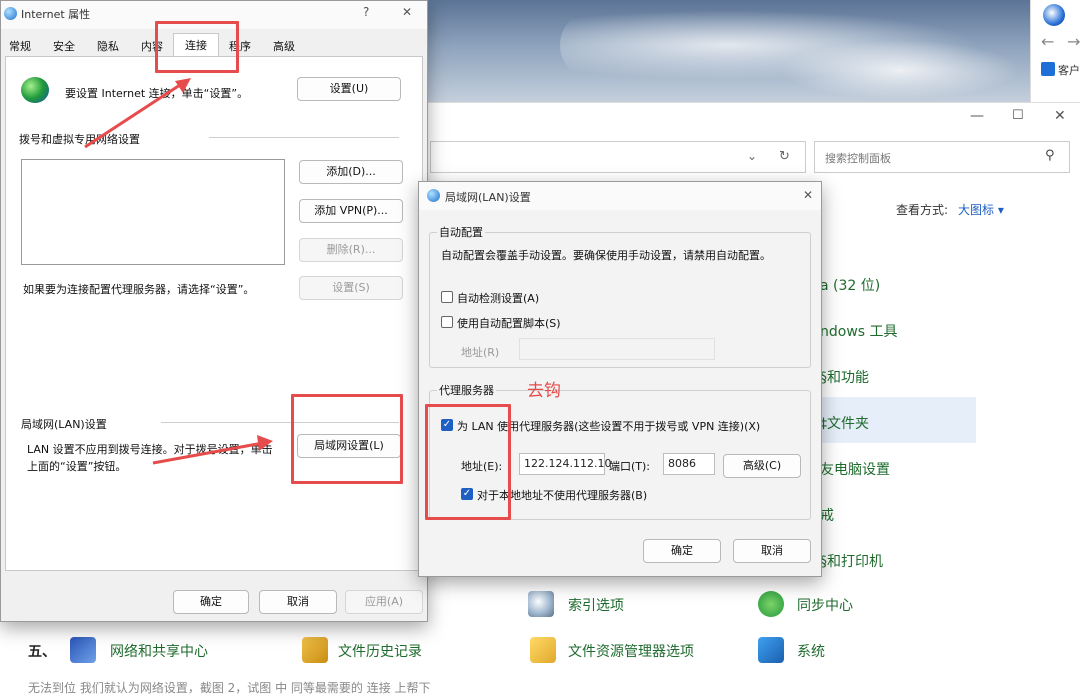 The height and width of the screenshot is (696, 1080). I want to click on address-bar: ⌄ ↻, so click(618, 157).